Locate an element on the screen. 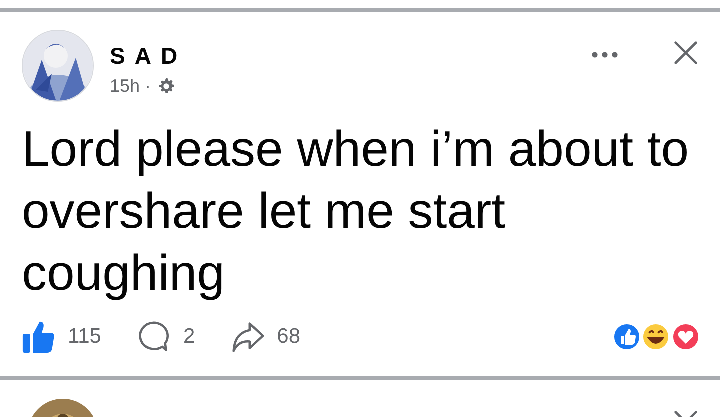 Image resolution: width=720 pixels, height=417 pixels. reaction-count: 68 is located at coordinates (289, 337).